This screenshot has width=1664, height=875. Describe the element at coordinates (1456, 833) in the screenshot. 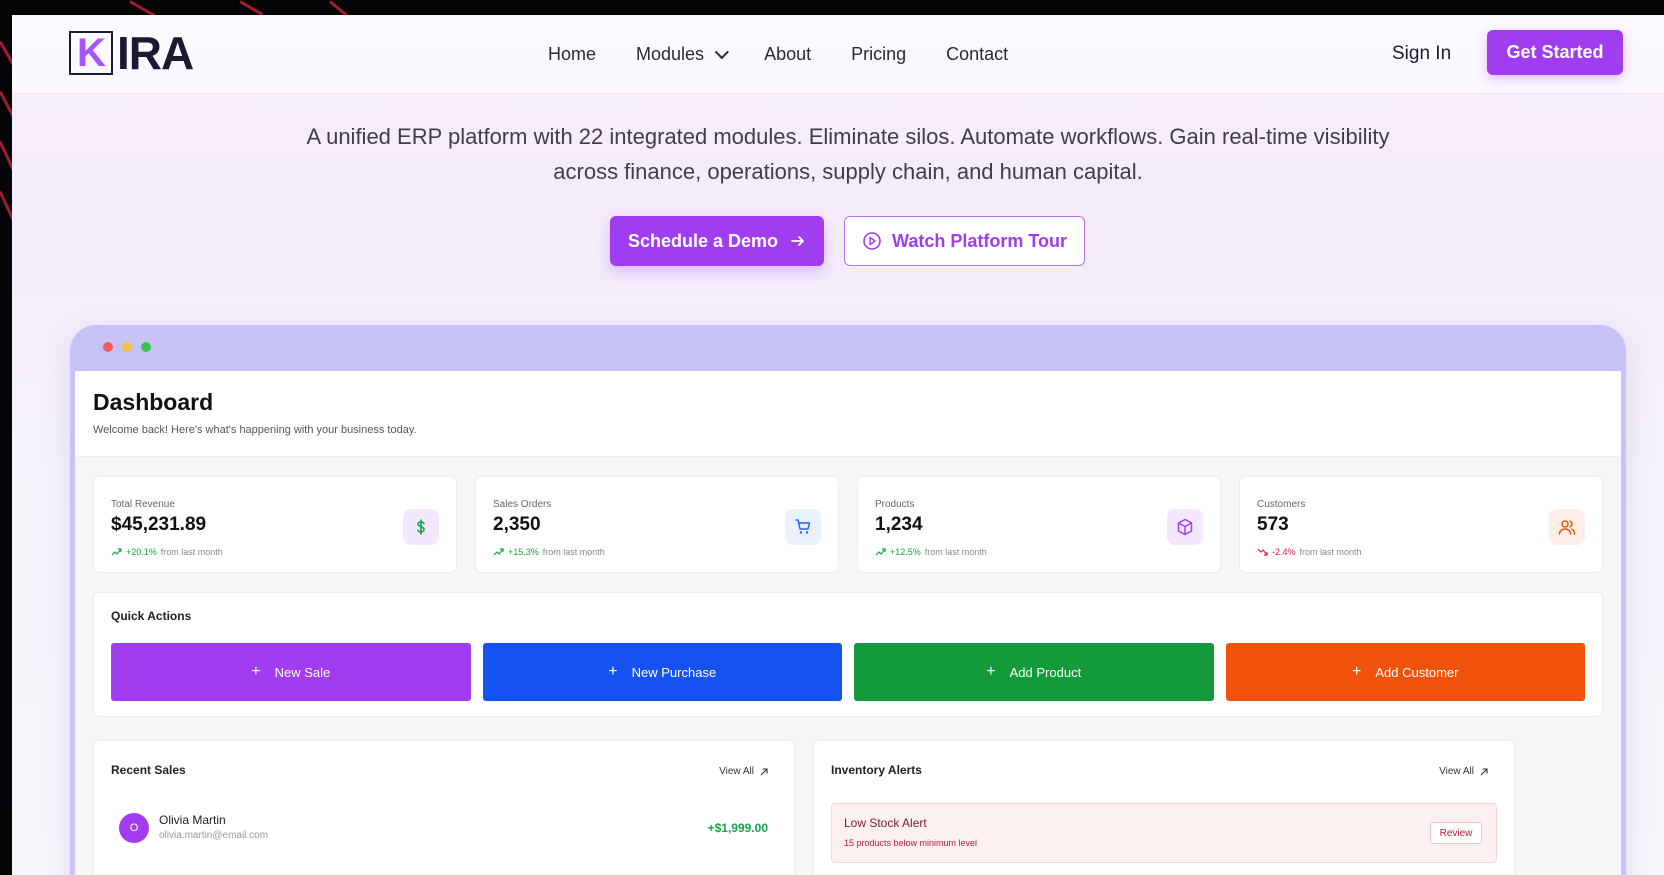

I see `review-button: Review` at that location.